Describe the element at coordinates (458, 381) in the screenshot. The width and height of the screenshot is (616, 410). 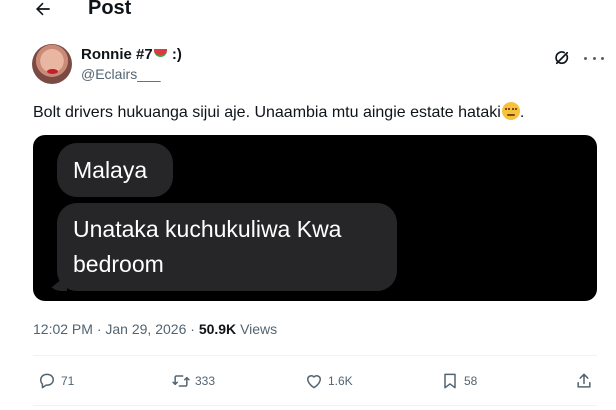
I see `bookmark-button: 58` at that location.